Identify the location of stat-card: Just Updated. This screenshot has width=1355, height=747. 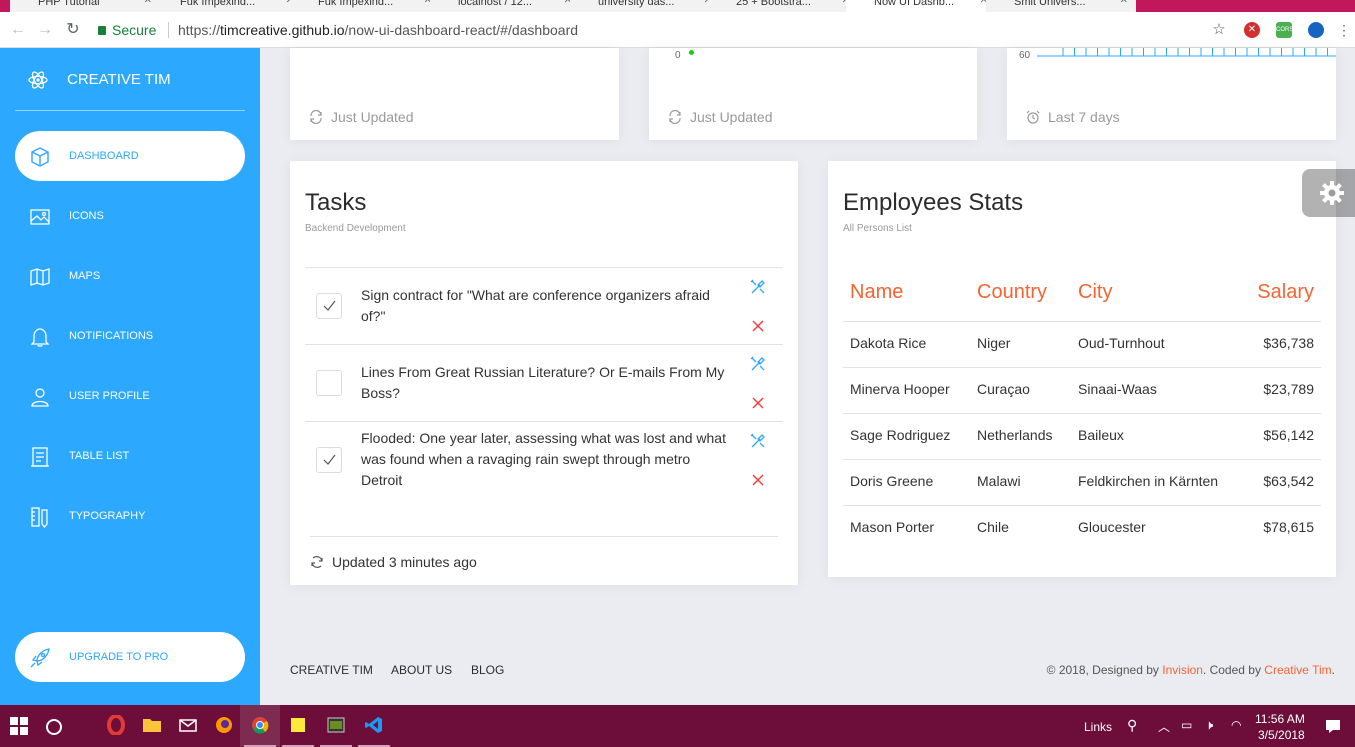
(454, 94).